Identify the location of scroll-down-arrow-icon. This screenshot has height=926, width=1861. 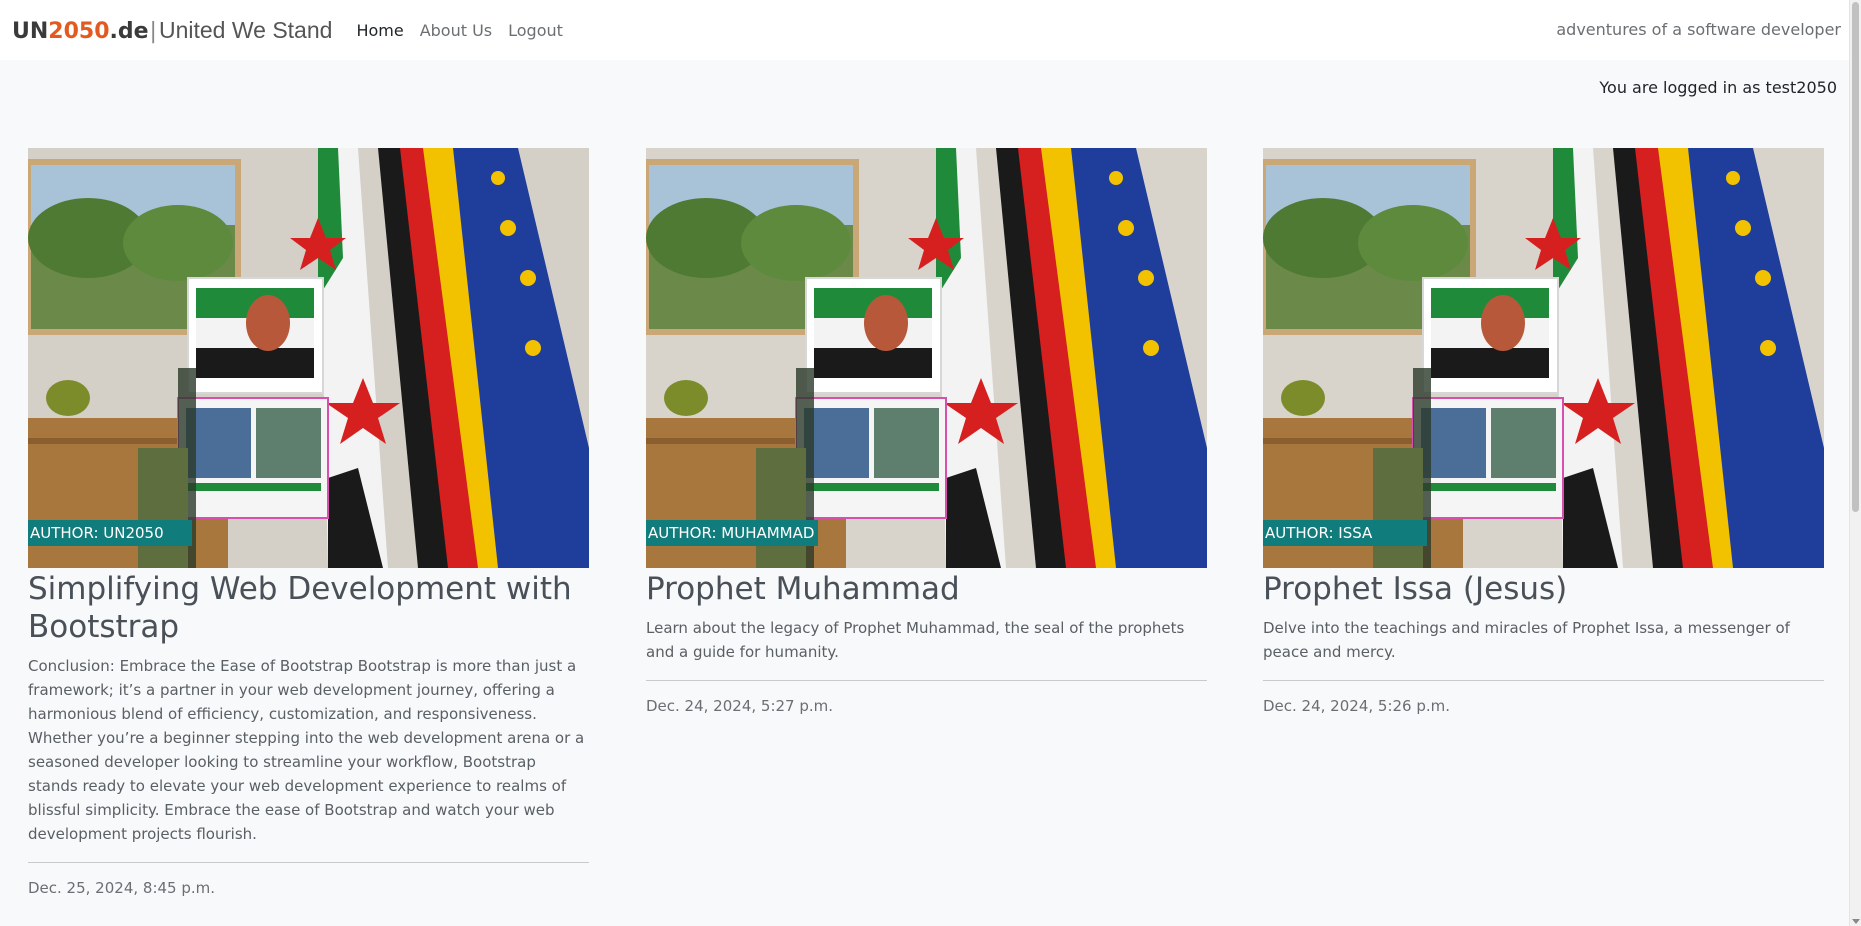
(1856, 921).